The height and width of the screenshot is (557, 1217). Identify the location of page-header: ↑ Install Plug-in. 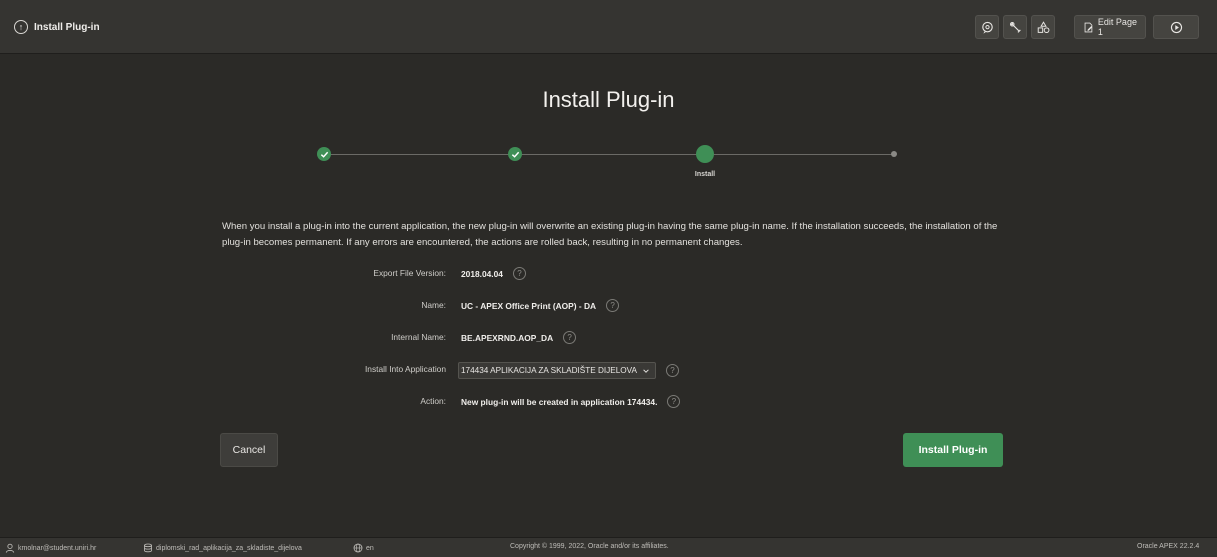
(57, 27).